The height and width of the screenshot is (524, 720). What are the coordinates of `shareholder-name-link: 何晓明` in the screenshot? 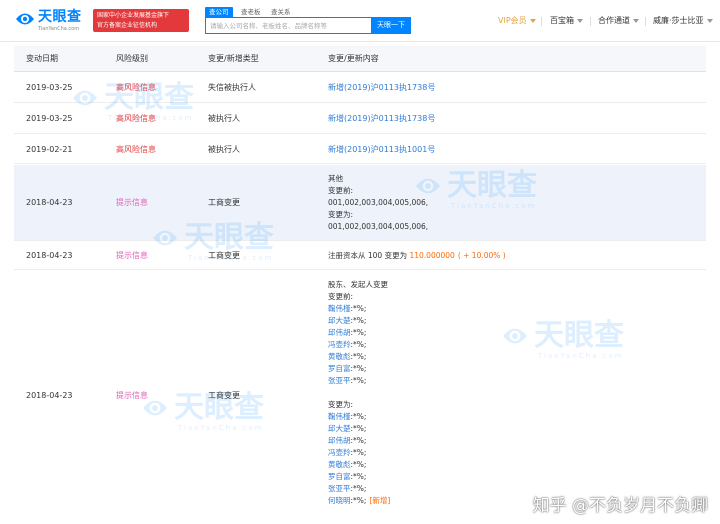 It's located at (339, 500).